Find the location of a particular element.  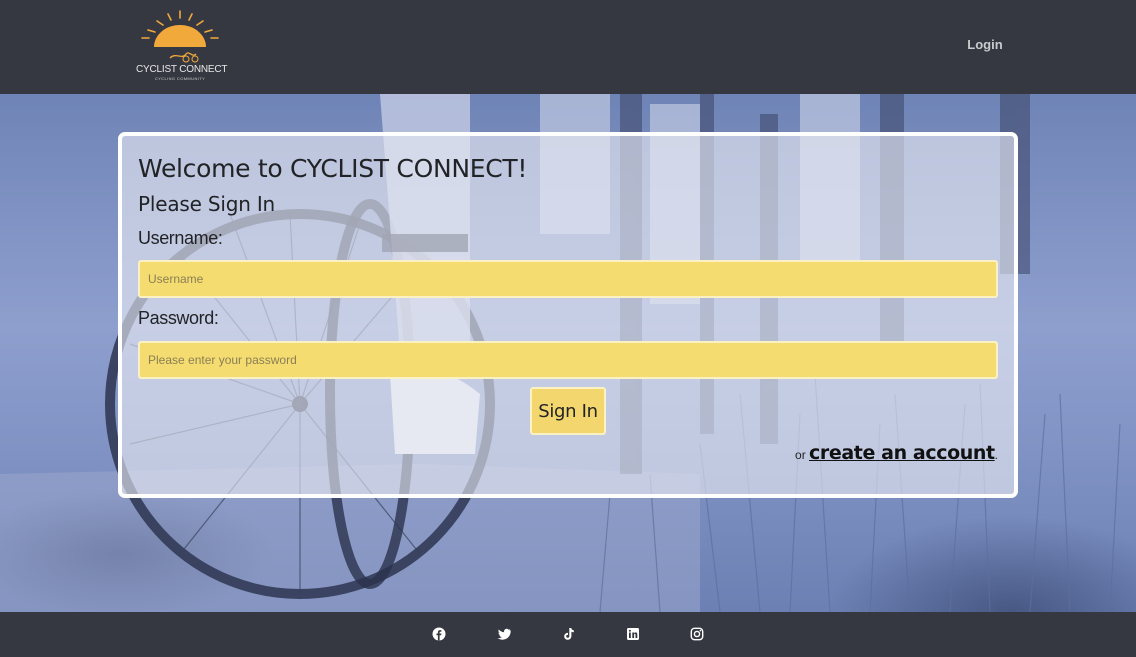

site-footer is located at coordinates (568, 634).